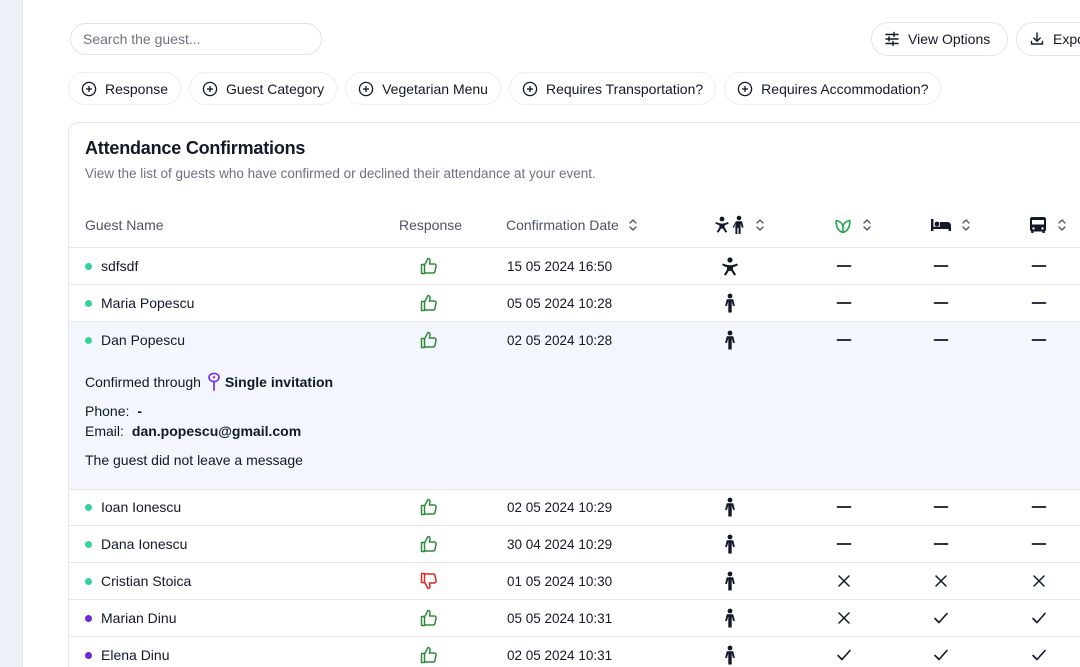 This screenshot has width=1080, height=667. What do you see at coordinates (730, 266) in the screenshot?
I see `child-icon` at bounding box center [730, 266].